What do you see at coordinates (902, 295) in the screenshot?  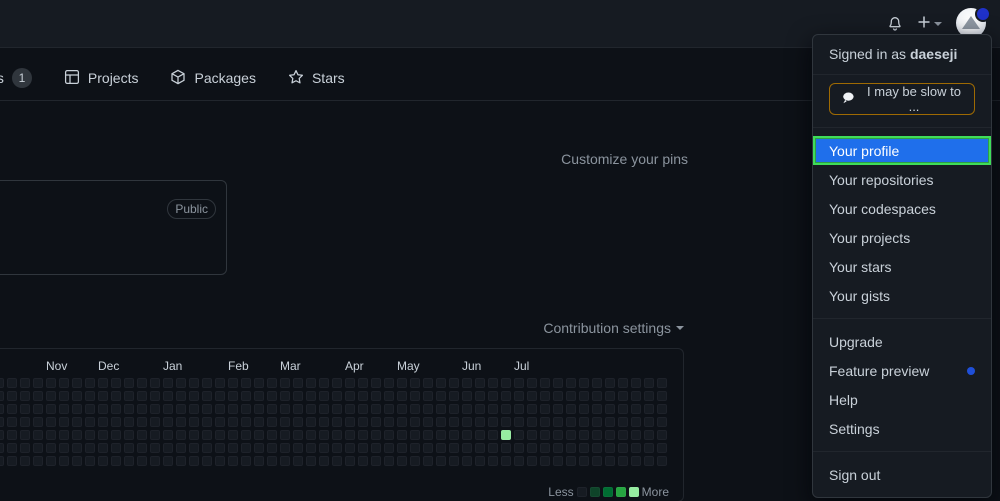 I see `menu-item-your-gists: Your gists` at bounding box center [902, 295].